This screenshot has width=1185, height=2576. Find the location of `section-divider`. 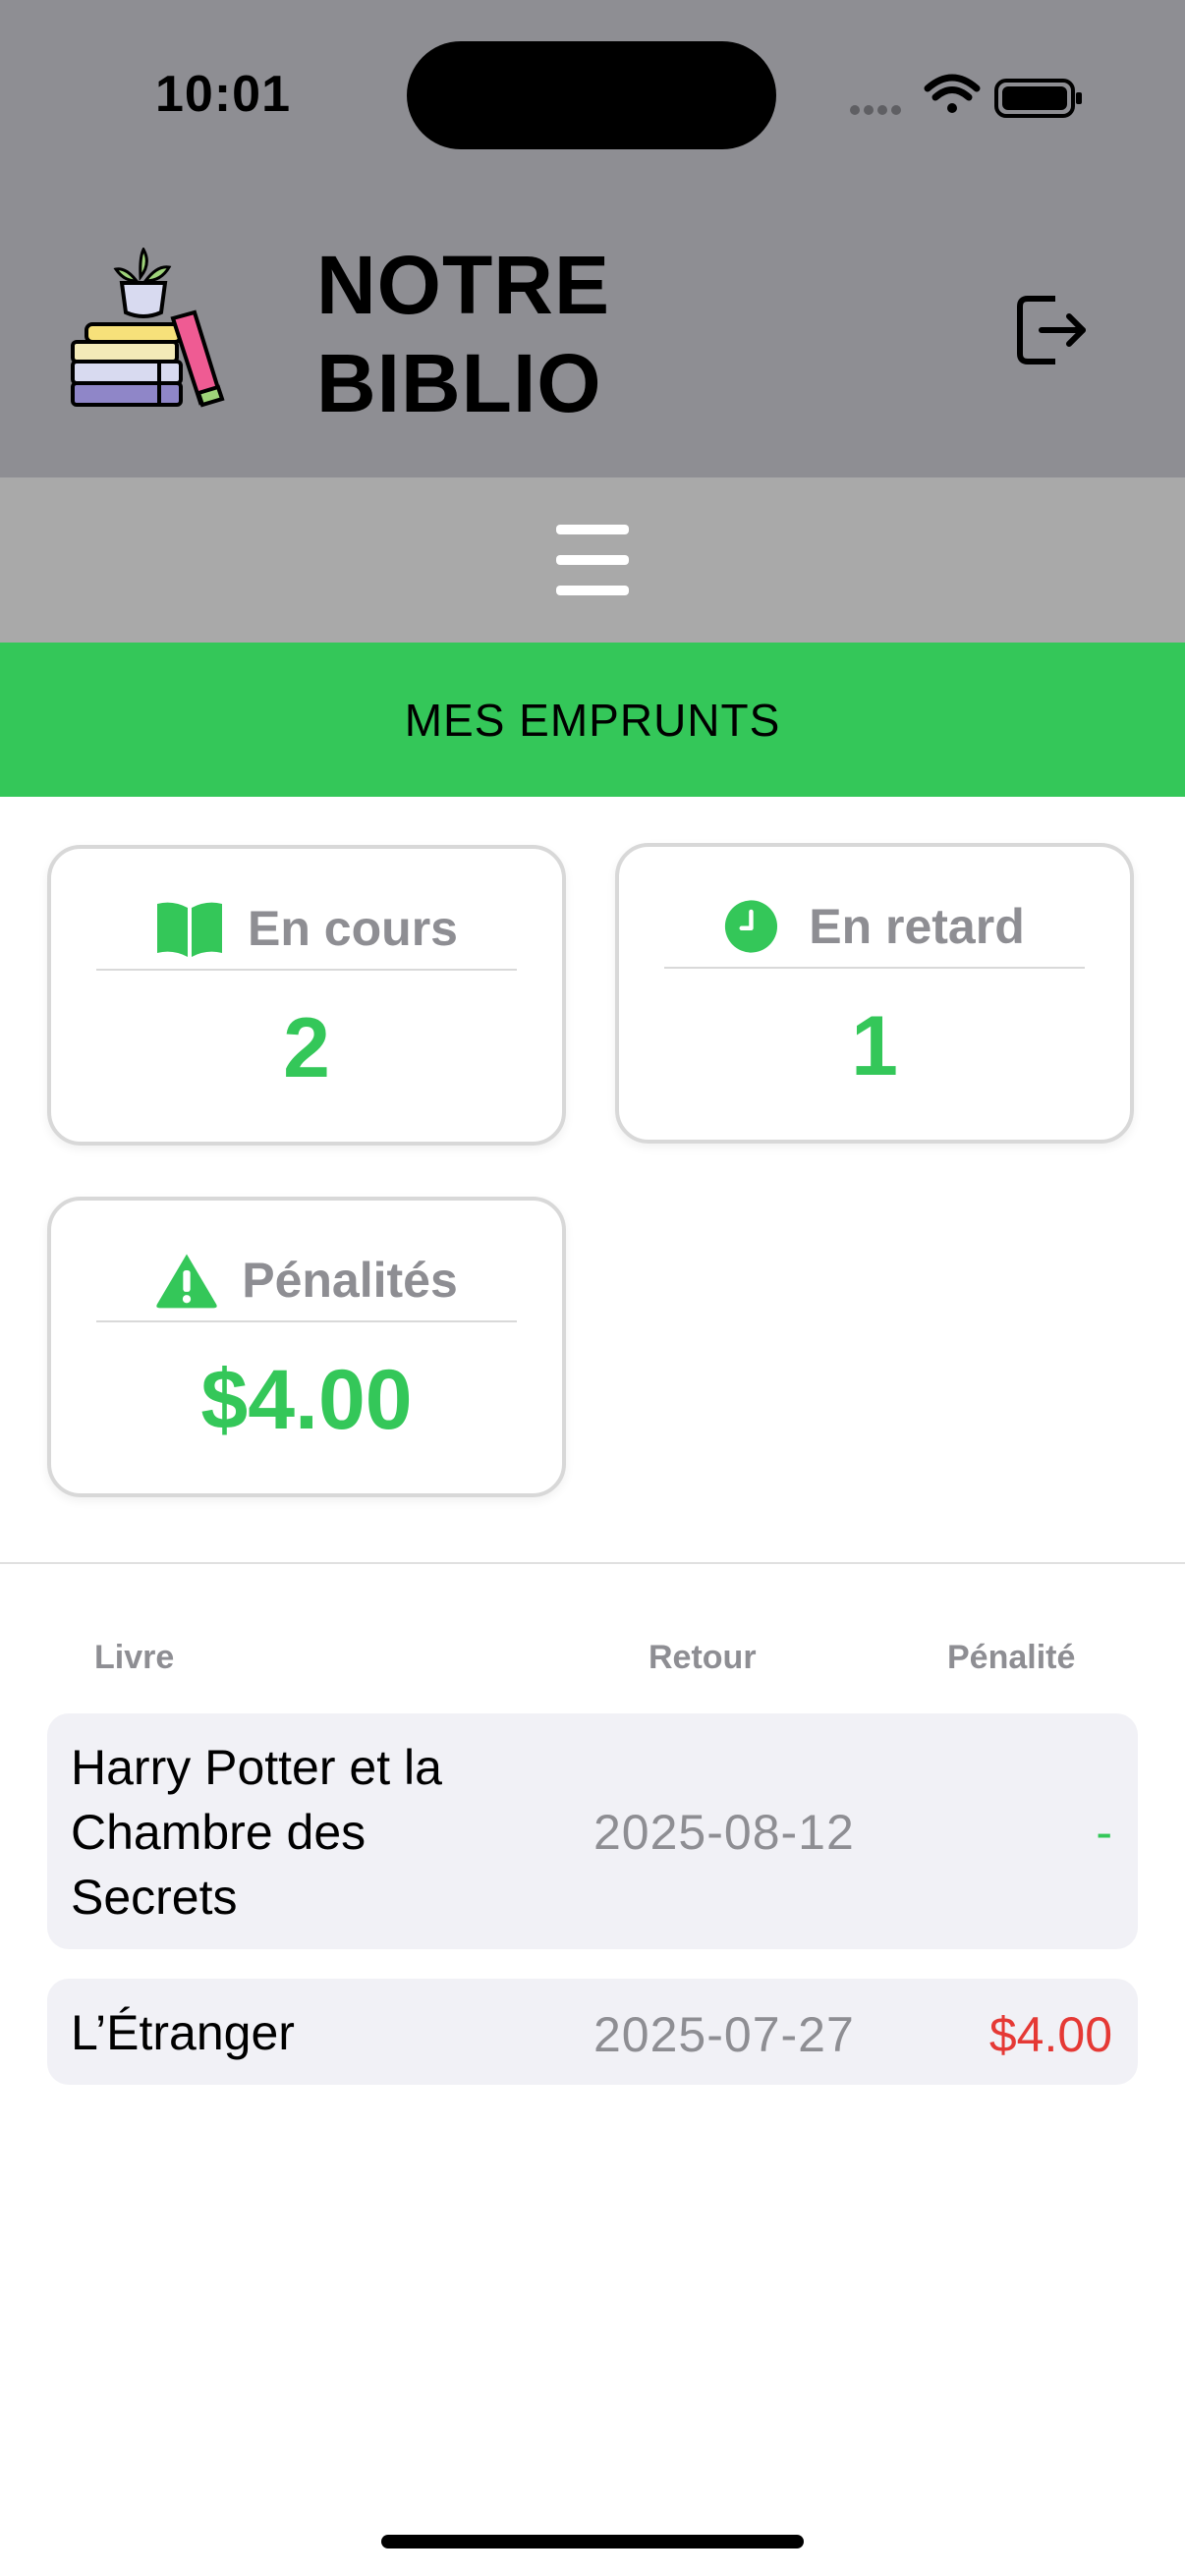

section-divider is located at coordinates (592, 1563).